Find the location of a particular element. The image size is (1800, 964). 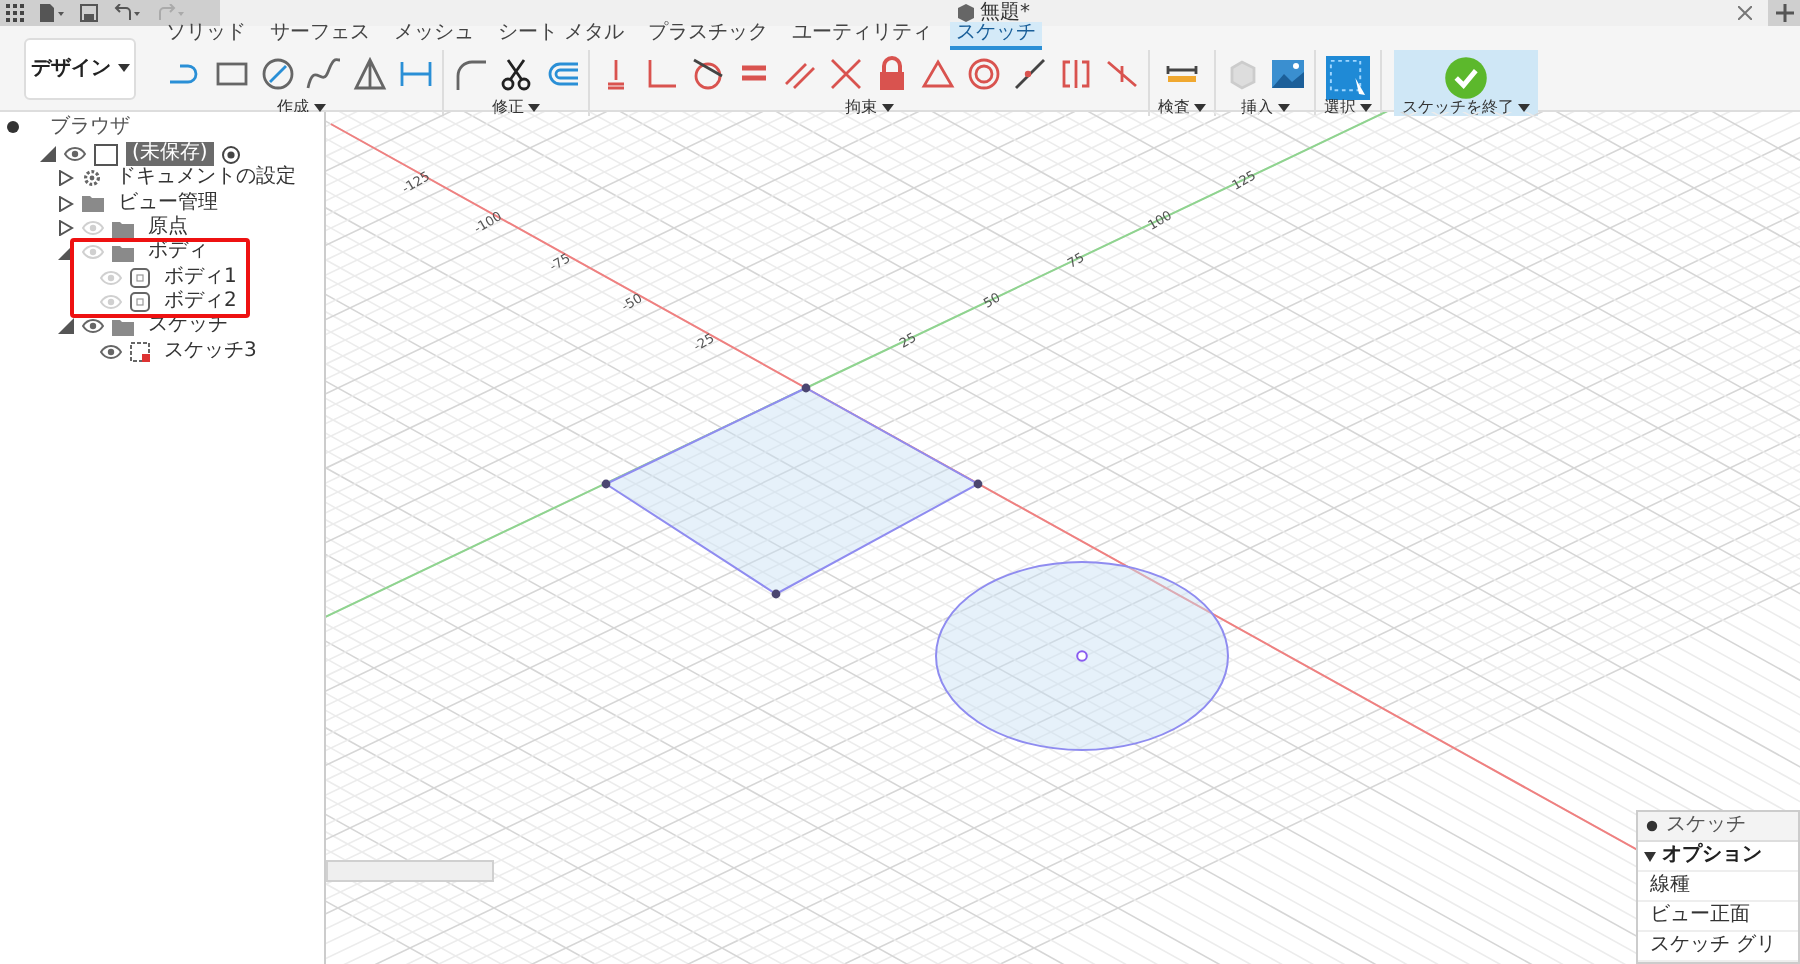

workspace-button: デザイン is located at coordinates (80, 68).